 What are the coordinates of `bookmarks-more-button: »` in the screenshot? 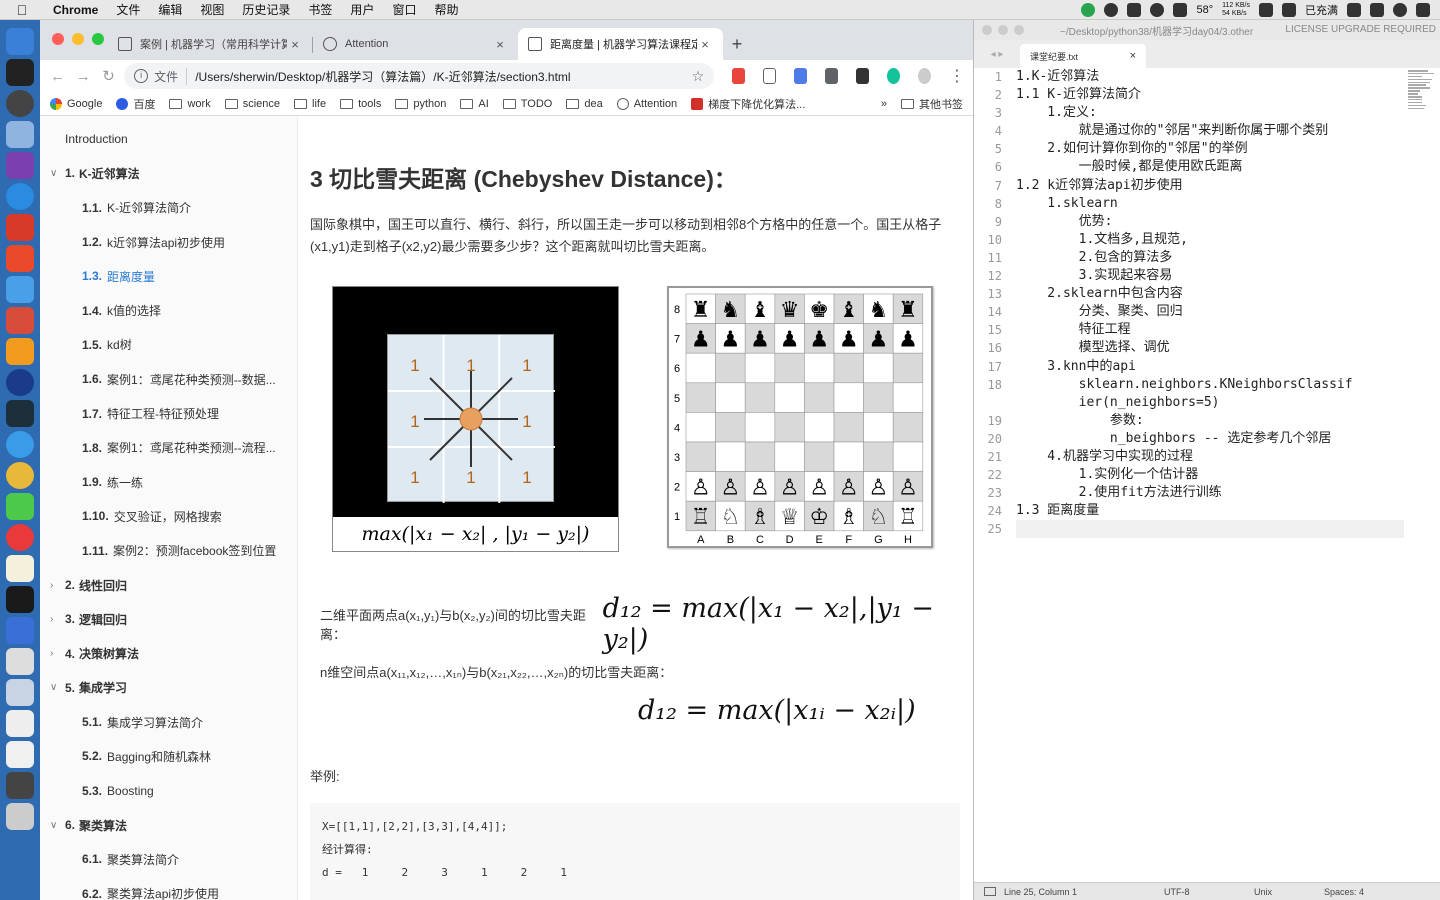 It's located at (884, 104).